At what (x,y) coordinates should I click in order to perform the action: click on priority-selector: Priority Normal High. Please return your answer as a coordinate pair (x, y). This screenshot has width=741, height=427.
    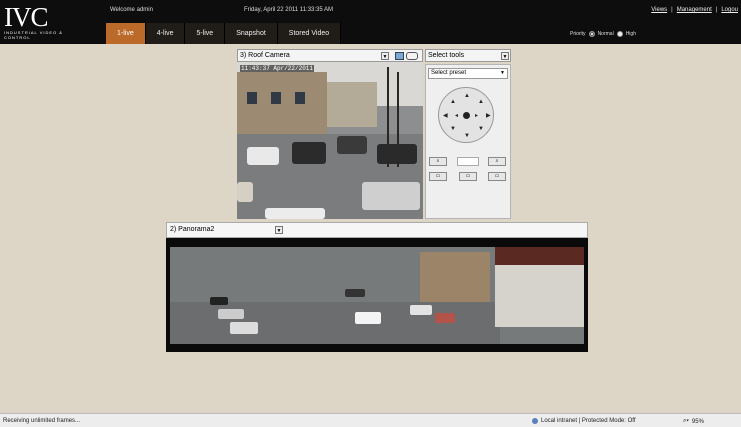
    Looking at the image, I should click on (603, 34).